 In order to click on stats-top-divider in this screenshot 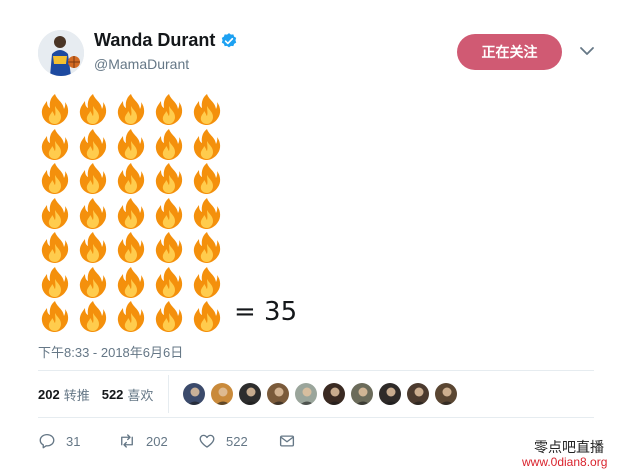, I will do `click(316, 370)`.